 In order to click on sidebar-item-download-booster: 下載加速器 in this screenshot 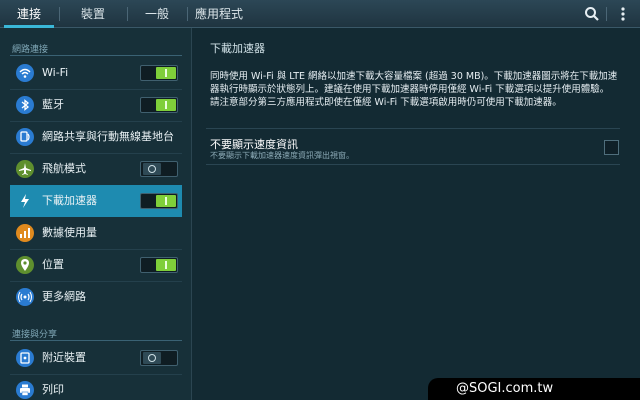, I will do `click(96, 201)`.